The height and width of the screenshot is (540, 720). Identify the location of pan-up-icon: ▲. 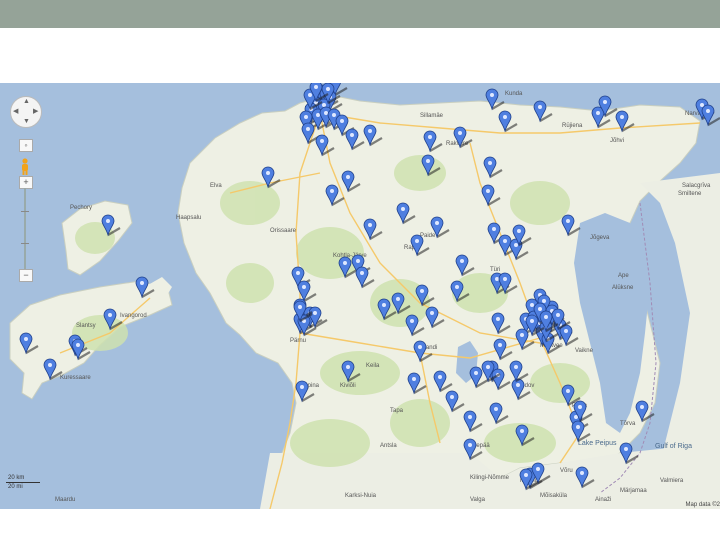
(26, 101).